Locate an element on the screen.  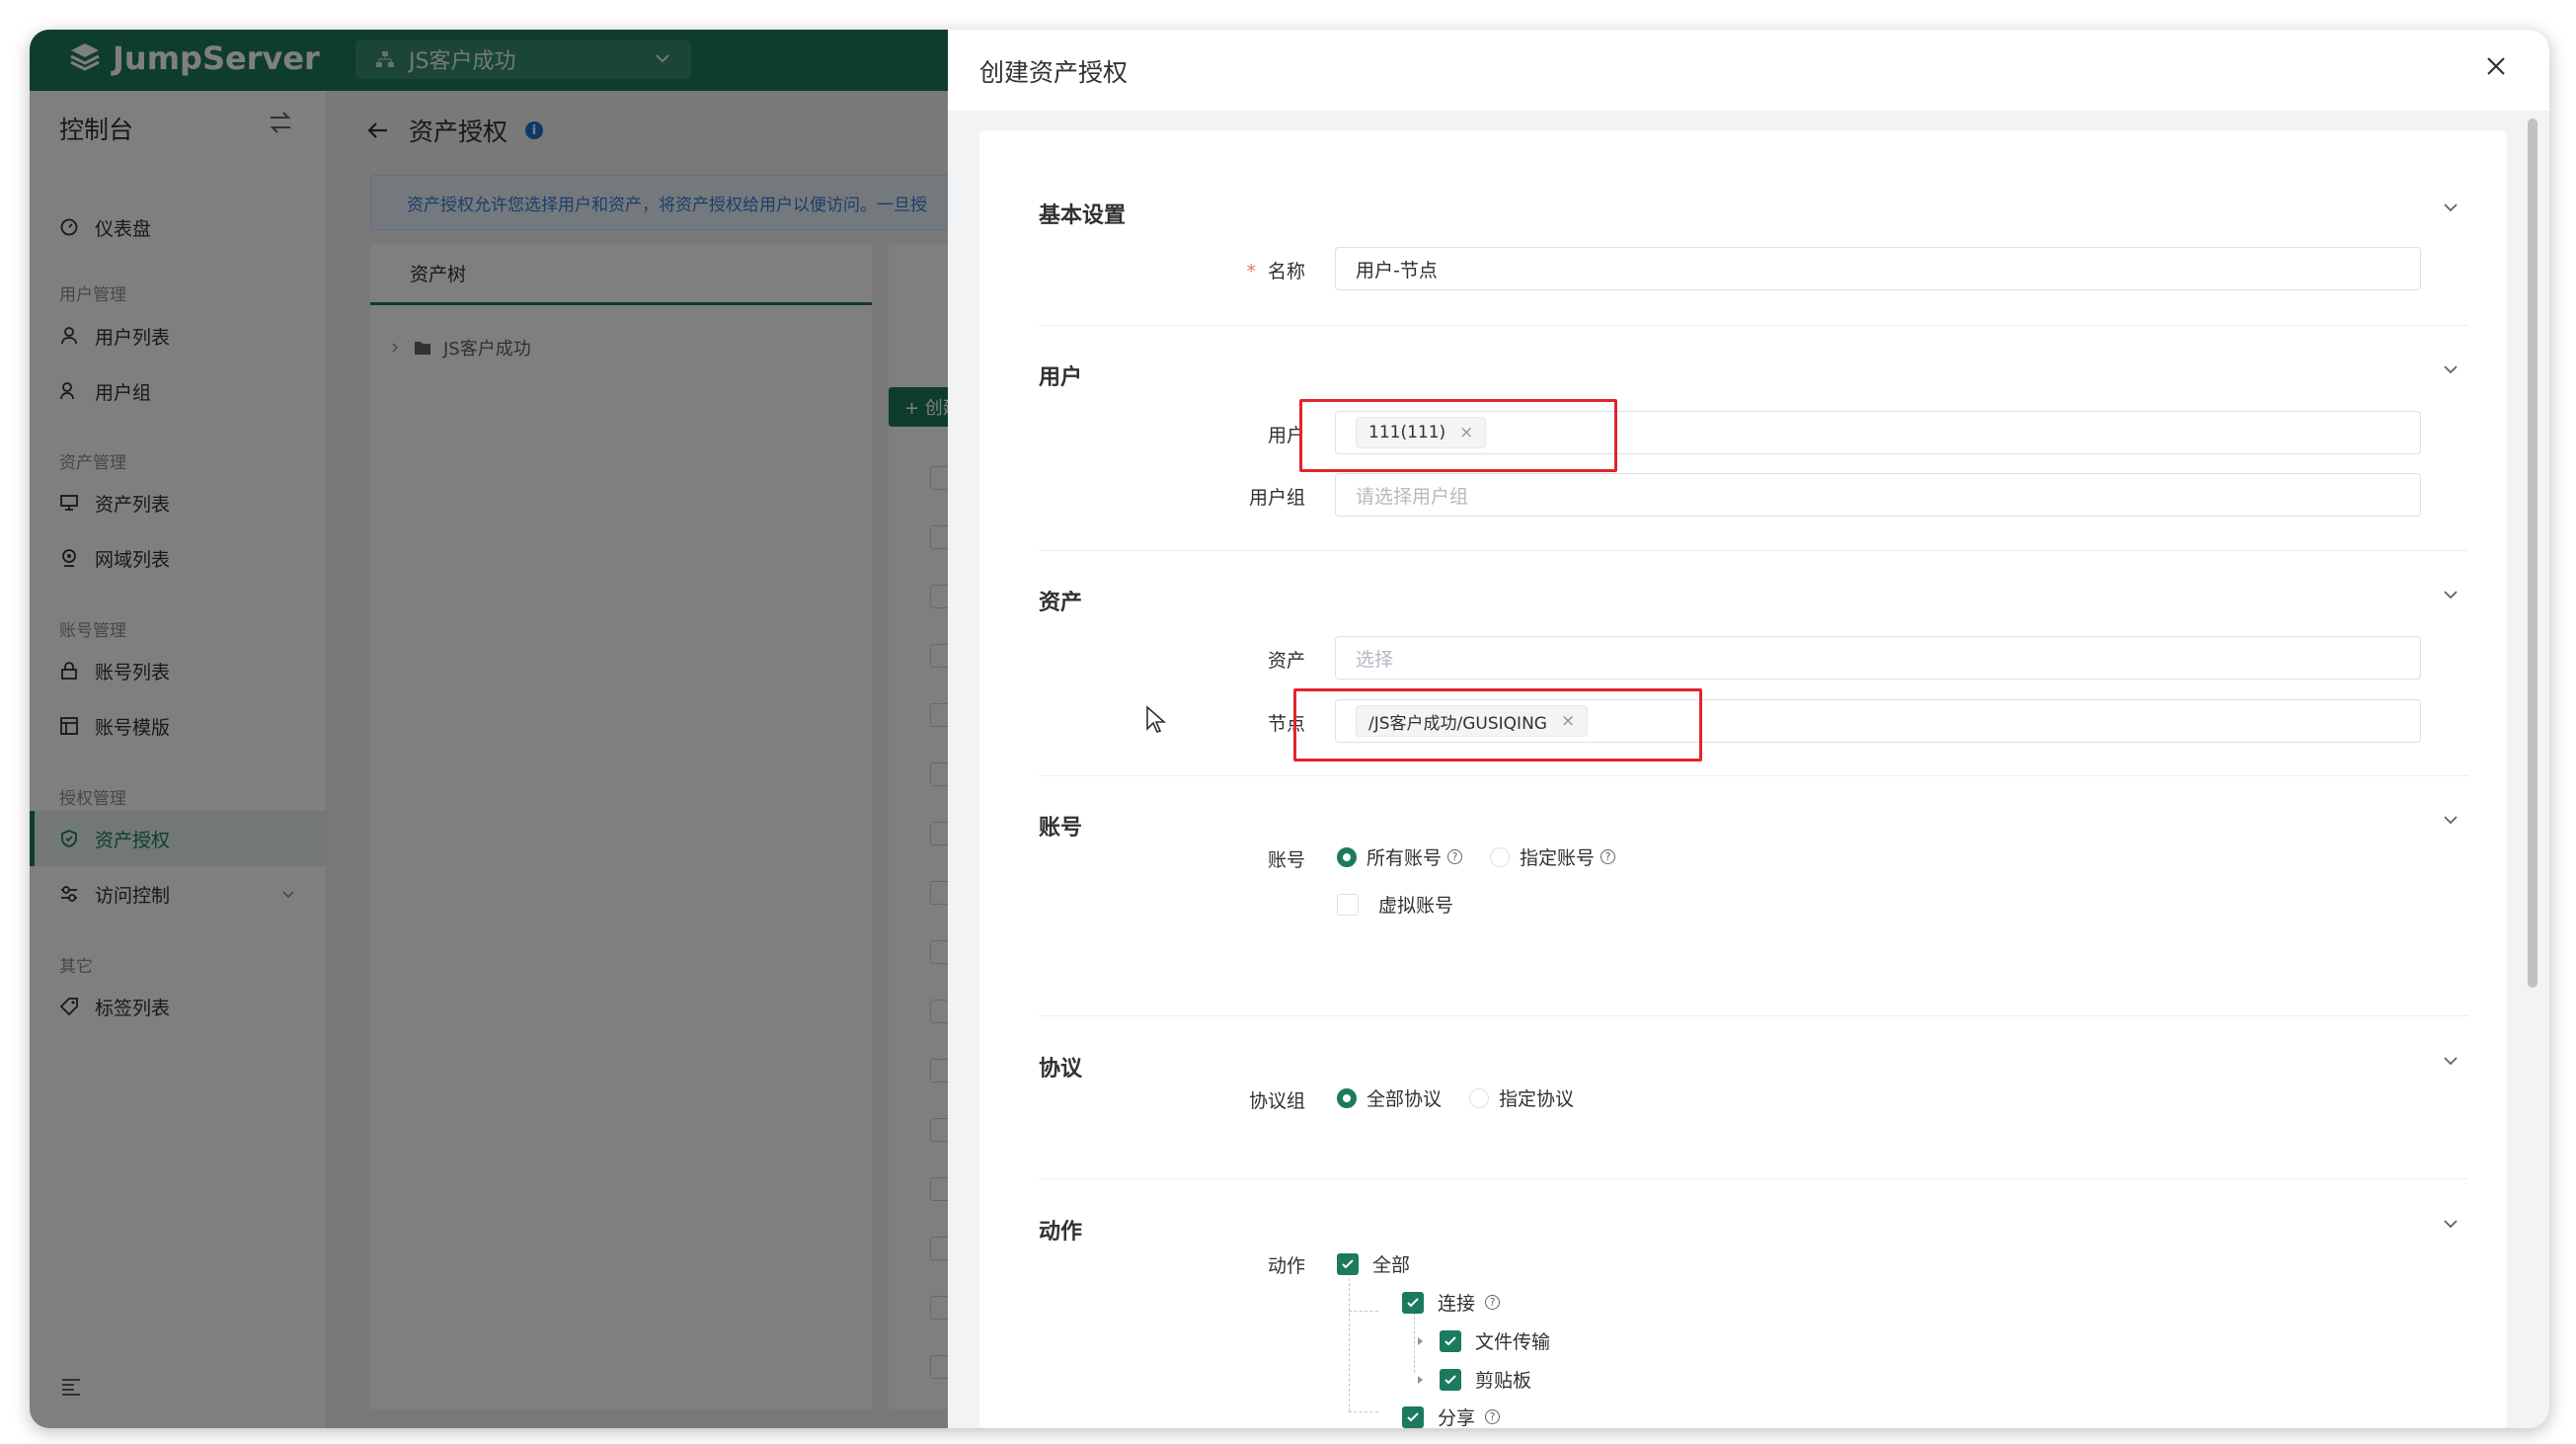
highlight-box-nodes is located at coordinates (1497, 725).